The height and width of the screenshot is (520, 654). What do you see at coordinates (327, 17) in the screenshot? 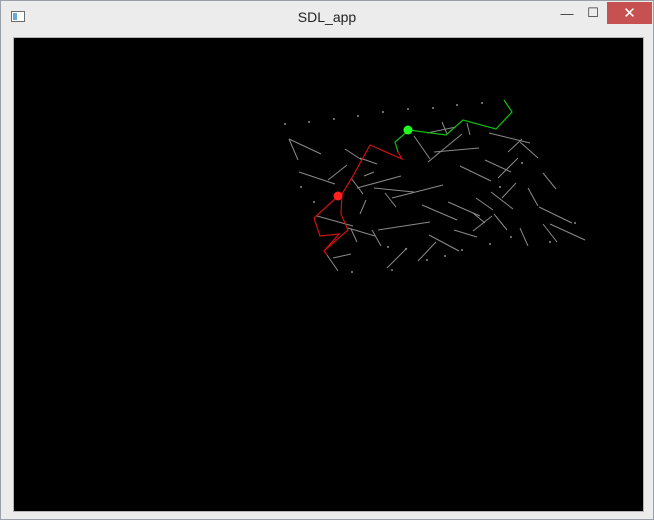
I see `title-bar: SDL_app — ☐ ✕` at bounding box center [327, 17].